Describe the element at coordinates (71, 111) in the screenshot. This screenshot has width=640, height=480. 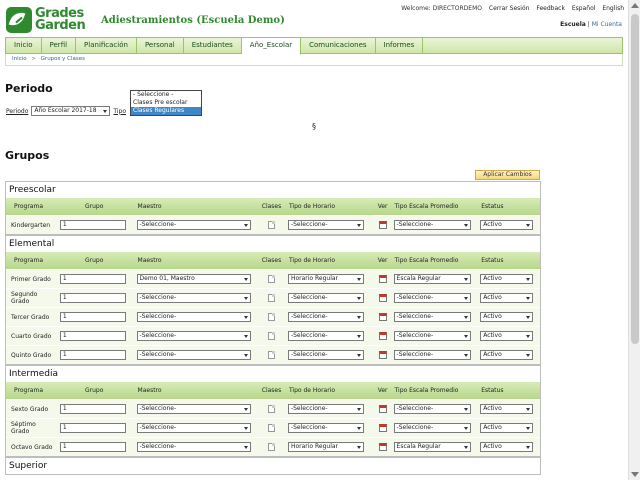
I see `periodo-select: Año Escolar 2017-18` at that location.